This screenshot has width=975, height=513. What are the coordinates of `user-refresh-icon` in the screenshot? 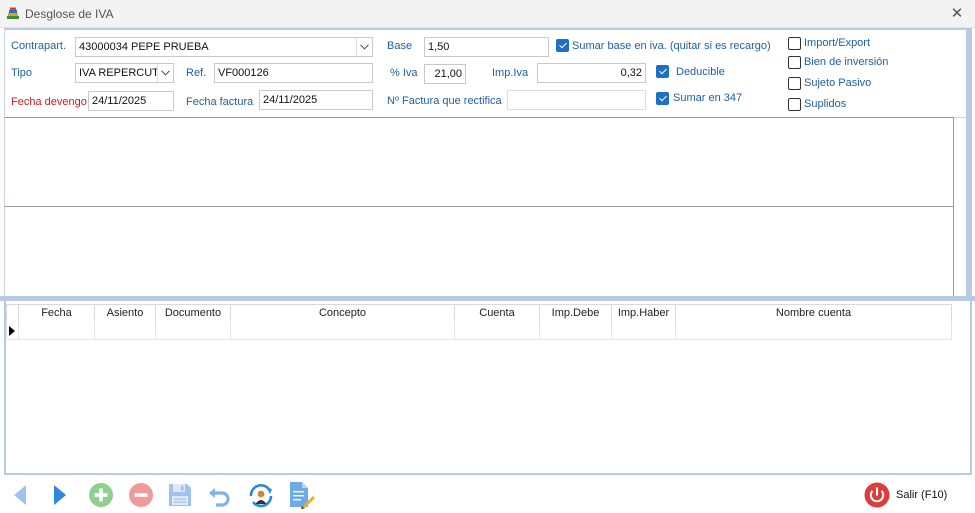 It's located at (261, 496).